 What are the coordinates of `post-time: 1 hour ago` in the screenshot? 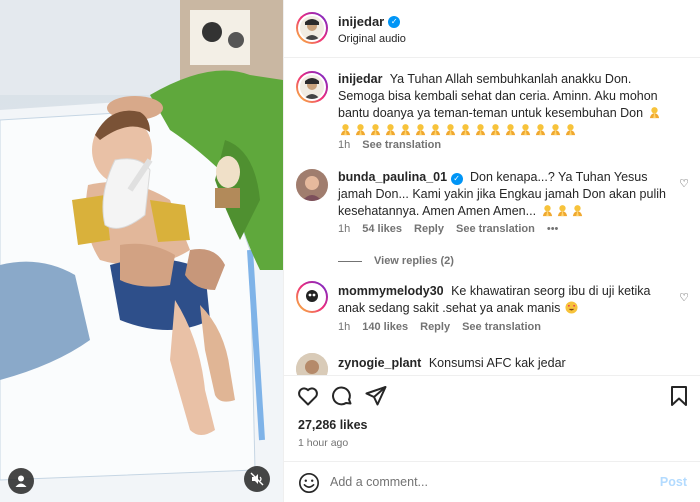 It's located at (323, 443).